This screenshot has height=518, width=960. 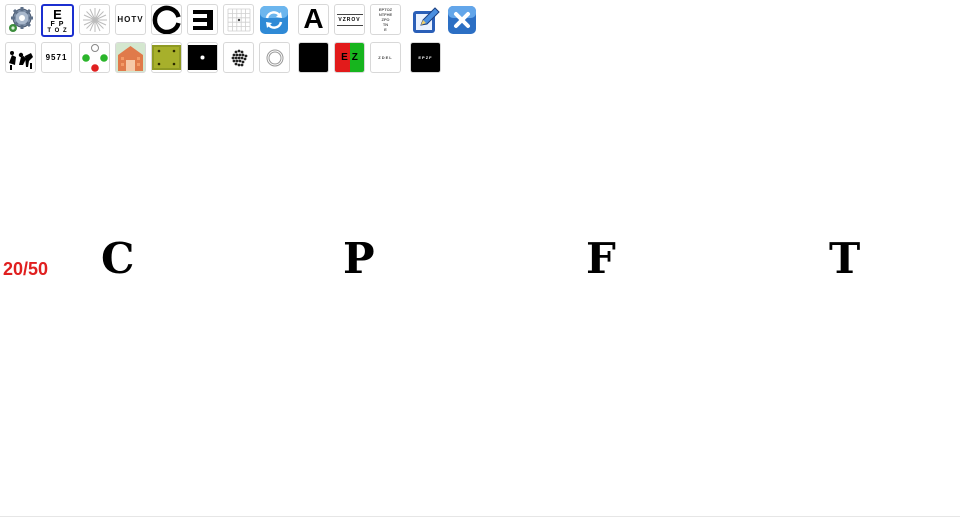 I want to click on hotv-chart-button: HOTV, so click(x=130, y=19).